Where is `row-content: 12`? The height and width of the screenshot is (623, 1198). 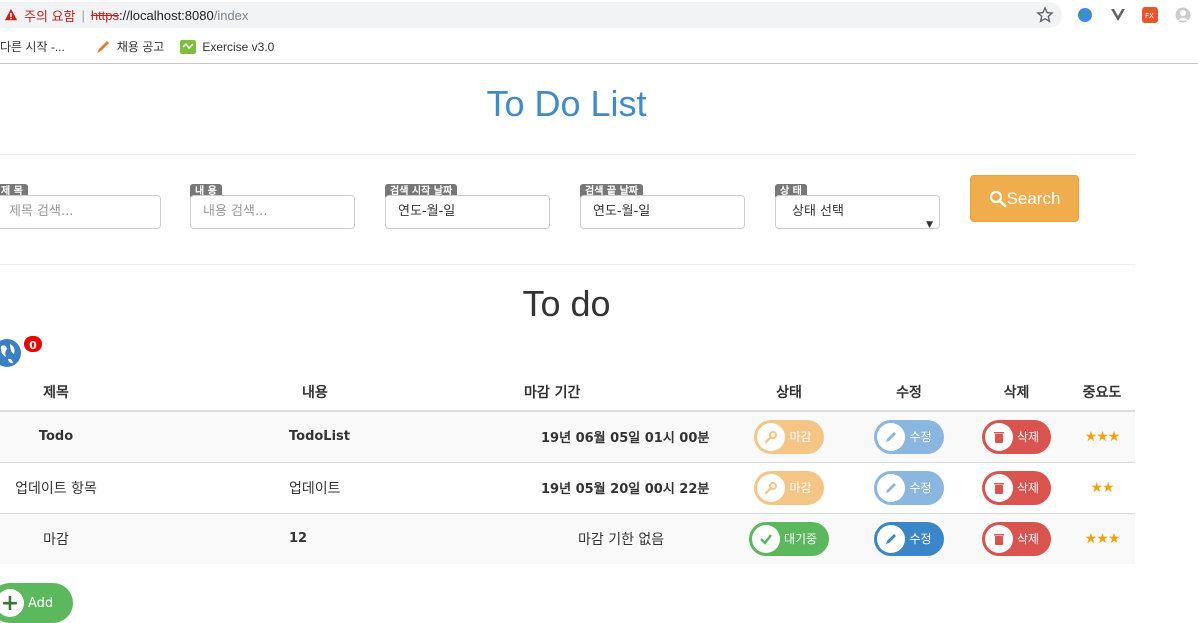
row-content: 12 is located at coordinates (318, 538).